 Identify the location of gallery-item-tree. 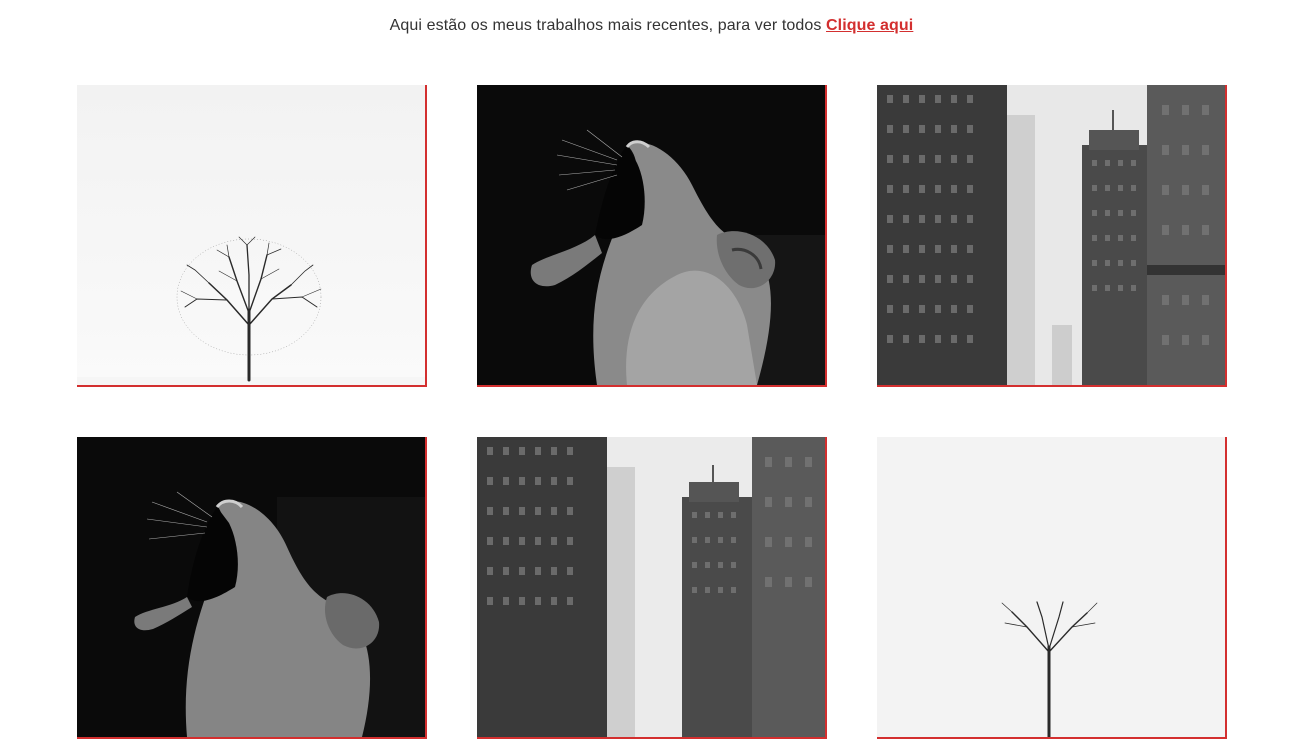
(252, 236).